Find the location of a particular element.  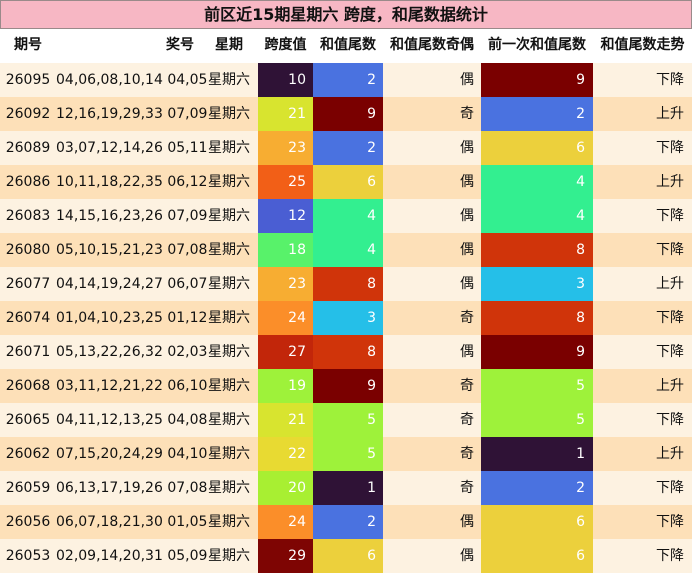

header-tail: 和值尾数 is located at coordinates (348, 45).